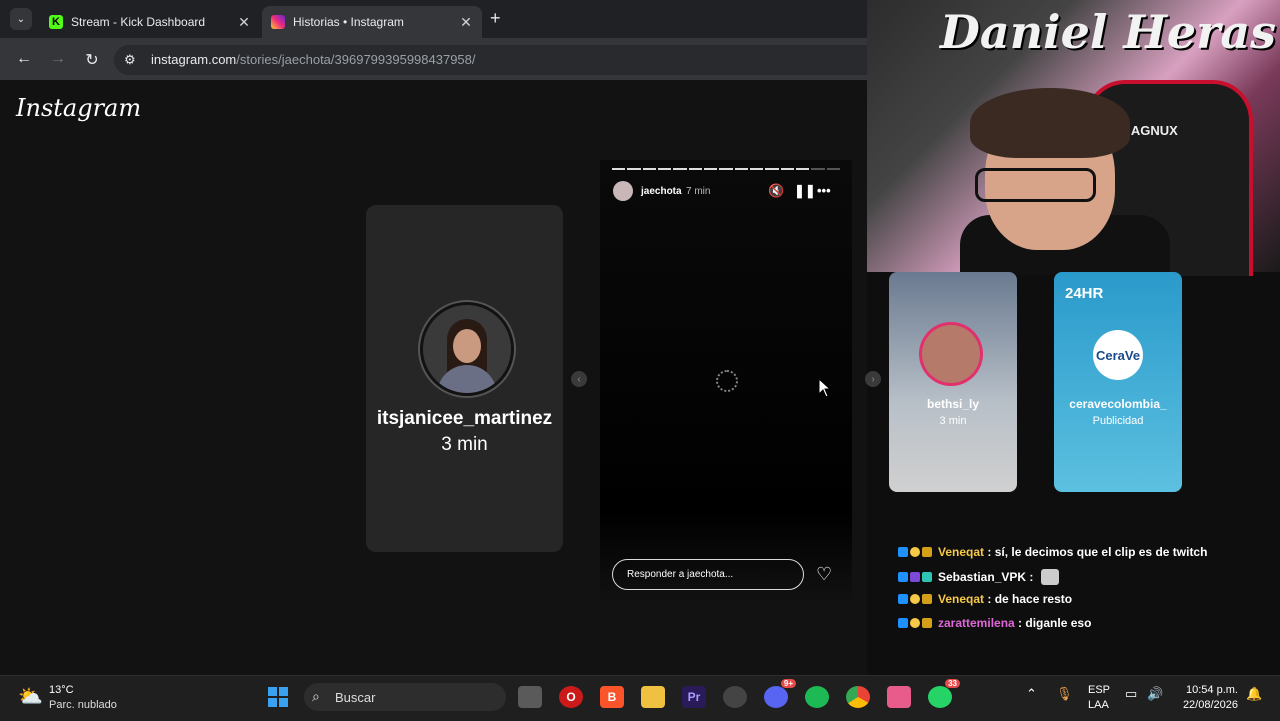  What do you see at coordinates (571, 697) in the screenshot?
I see `opera-icon: O` at bounding box center [571, 697].